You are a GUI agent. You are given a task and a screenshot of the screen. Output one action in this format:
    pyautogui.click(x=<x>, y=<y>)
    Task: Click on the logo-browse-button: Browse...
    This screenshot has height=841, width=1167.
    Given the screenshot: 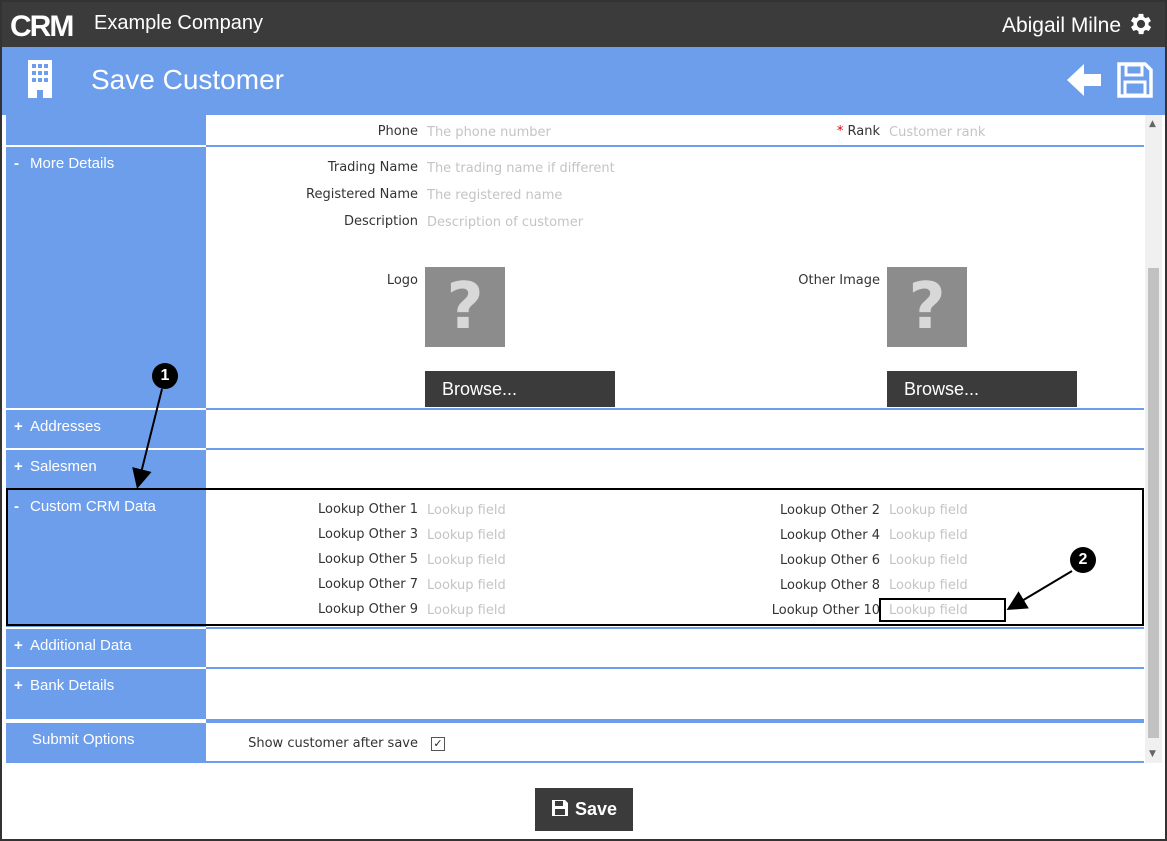 What is the action you would take?
    pyautogui.click(x=520, y=389)
    